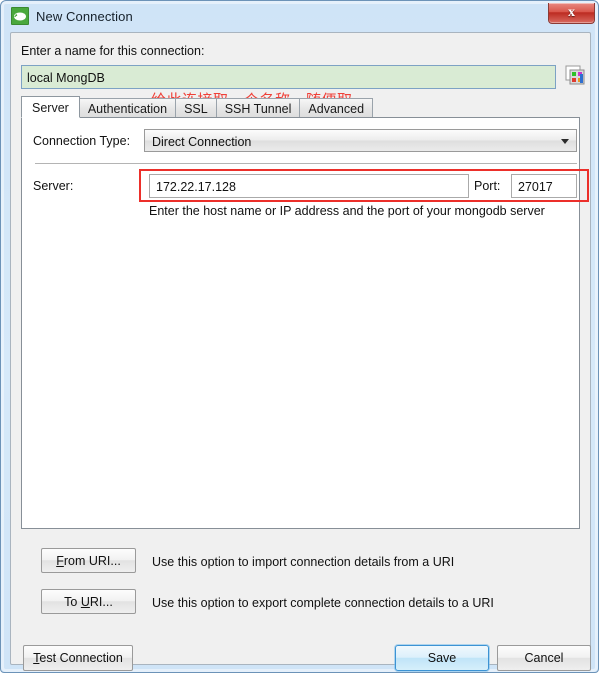 This screenshot has height=673, width=599. Describe the element at coordinates (20, 16) in the screenshot. I see `mongodb-leaf-icon` at that location.